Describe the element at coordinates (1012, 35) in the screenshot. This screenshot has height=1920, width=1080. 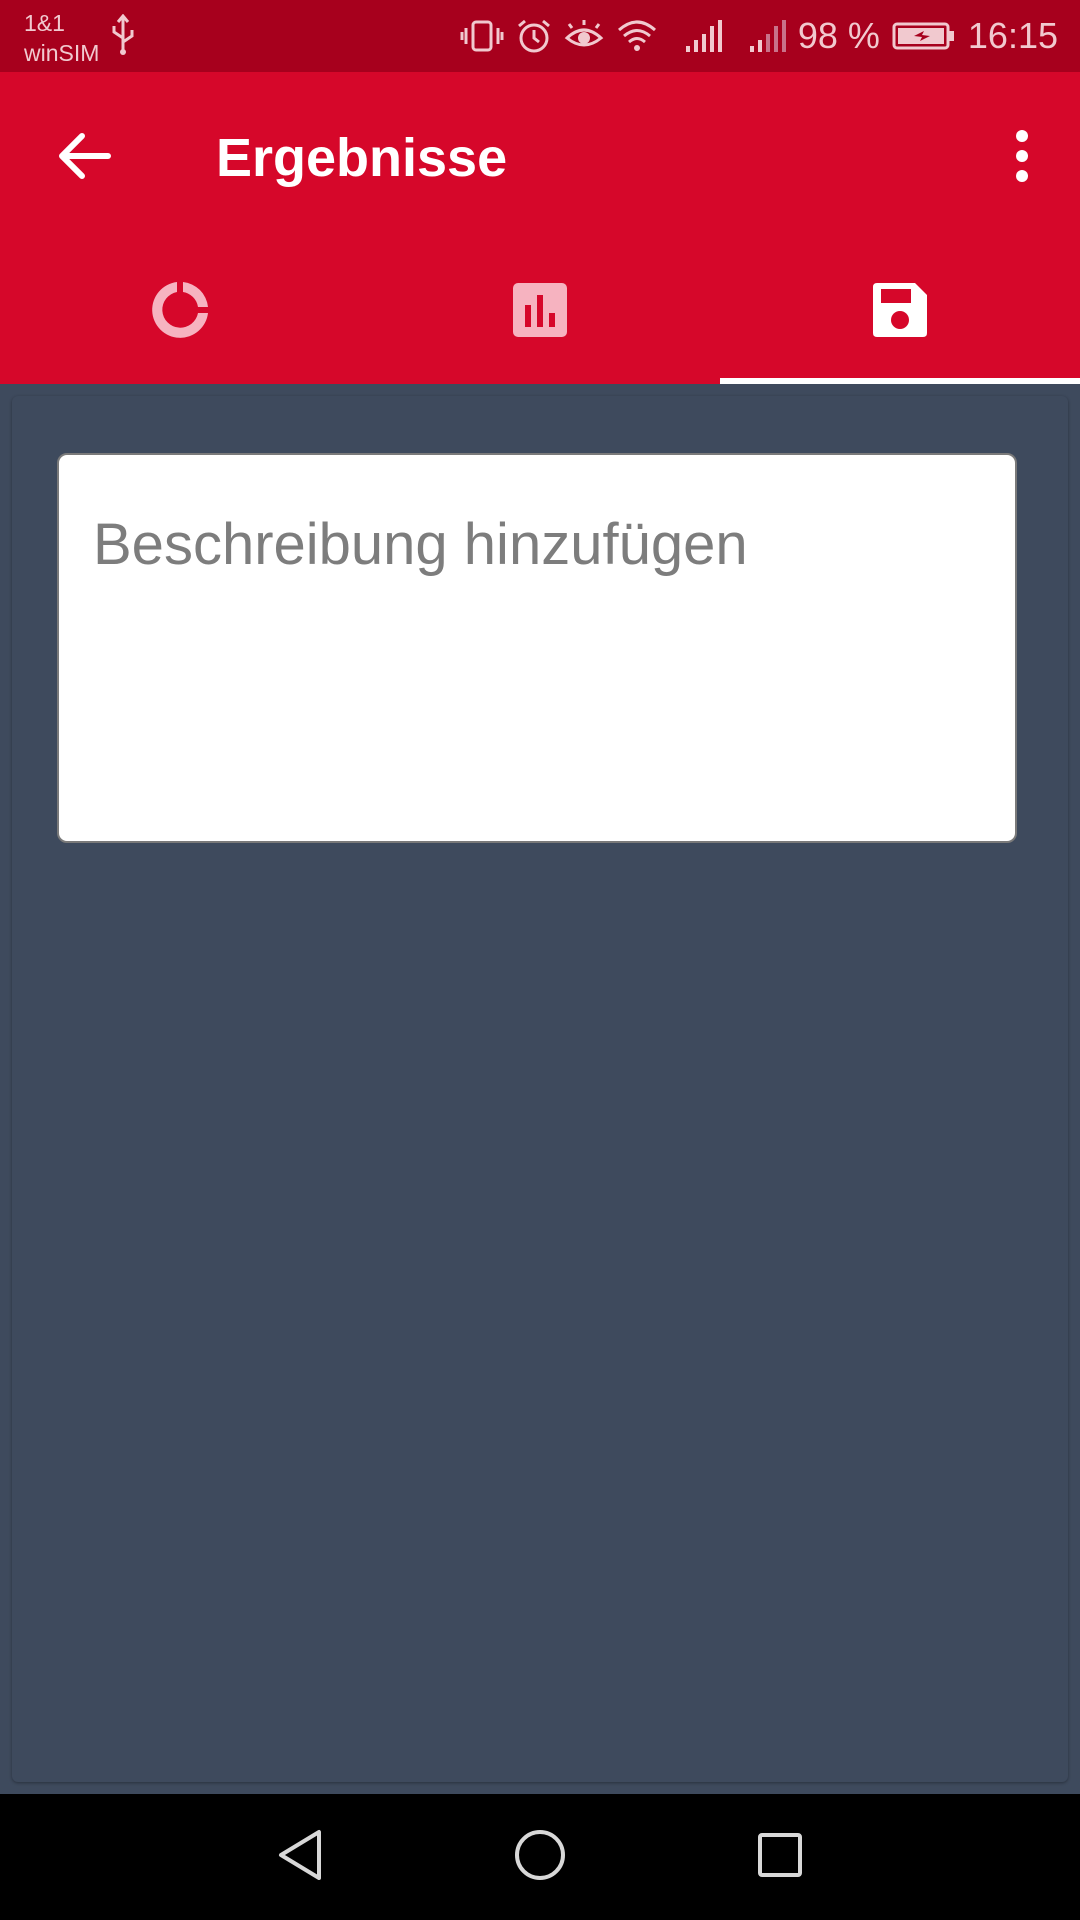
I see `clock: 16:15` at that location.